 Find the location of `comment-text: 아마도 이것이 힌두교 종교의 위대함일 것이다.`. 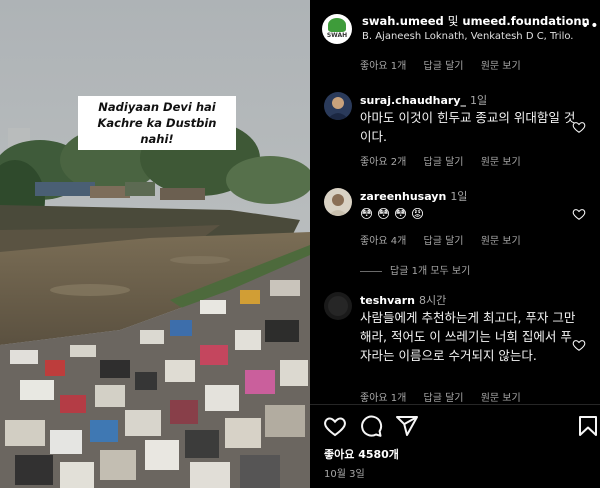

comment-text: 아마도 이것이 힌두교 종교의 위대함일 것이다. is located at coordinates (468, 127).